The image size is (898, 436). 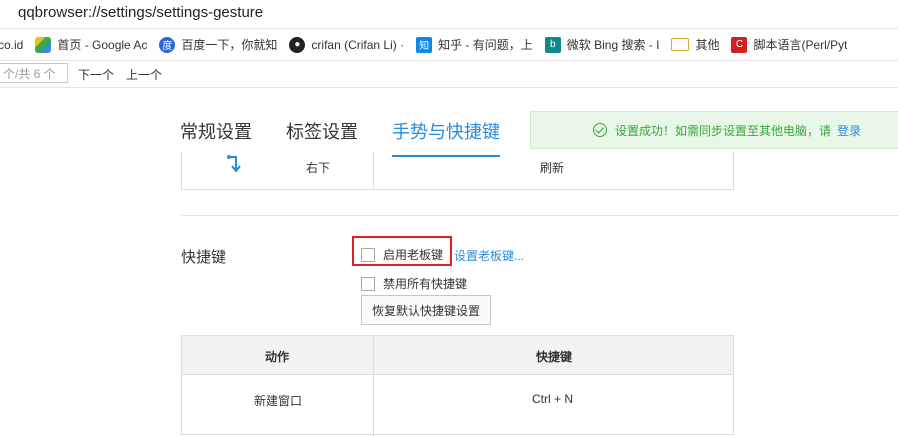 What do you see at coordinates (554, 357) in the screenshot?
I see `column-header-keys: 快捷键` at bounding box center [554, 357].